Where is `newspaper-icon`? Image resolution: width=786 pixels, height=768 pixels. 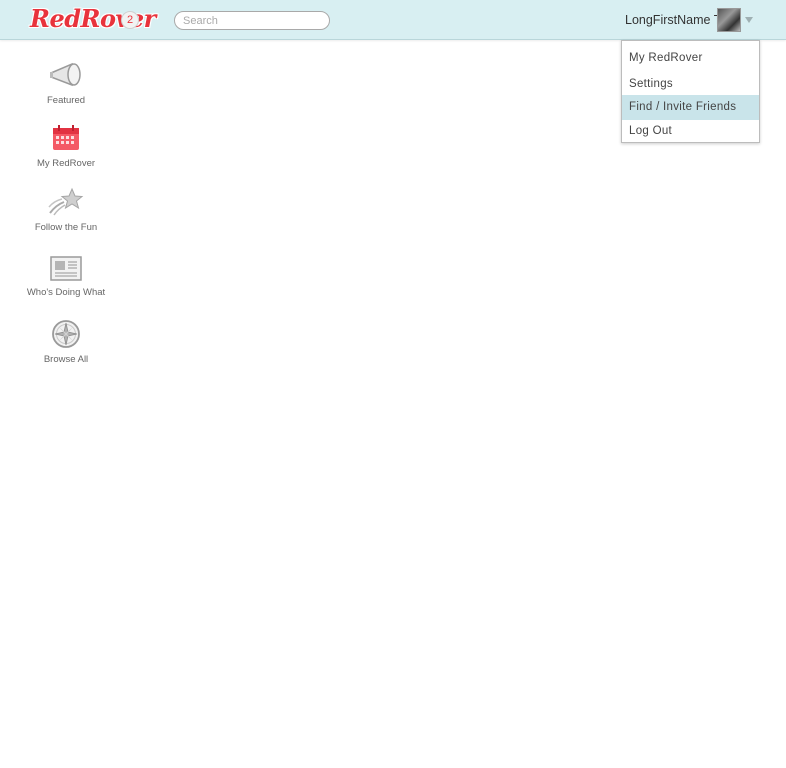 newspaper-icon is located at coordinates (66, 268).